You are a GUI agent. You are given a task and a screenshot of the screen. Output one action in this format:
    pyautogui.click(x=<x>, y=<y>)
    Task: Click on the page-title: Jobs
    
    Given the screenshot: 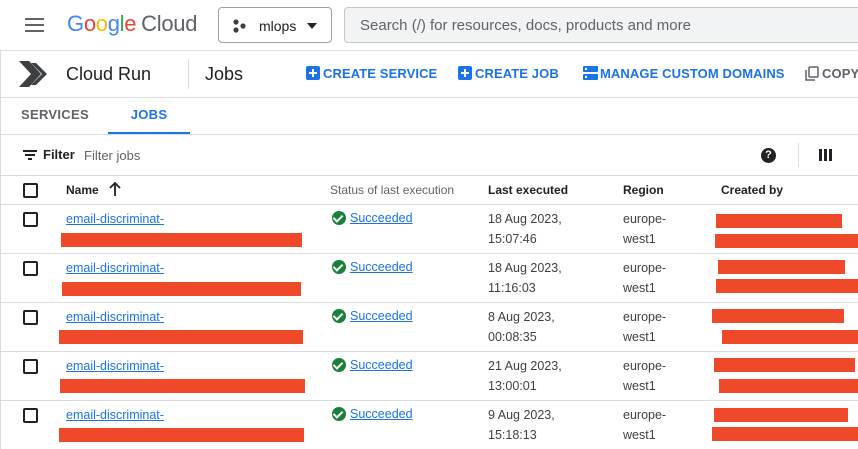 What is the action you would take?
    pyautogui.click(x=224, y=74)
    